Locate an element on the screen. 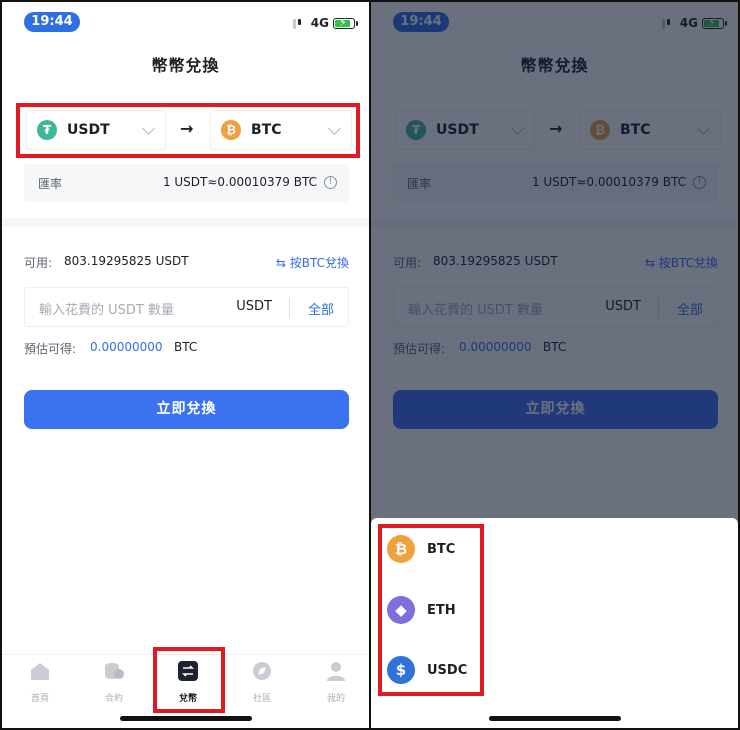 The height and width of the screenshot is (730, 740). estimate-value: 0.00000000 is located at coordinates (126, 347).